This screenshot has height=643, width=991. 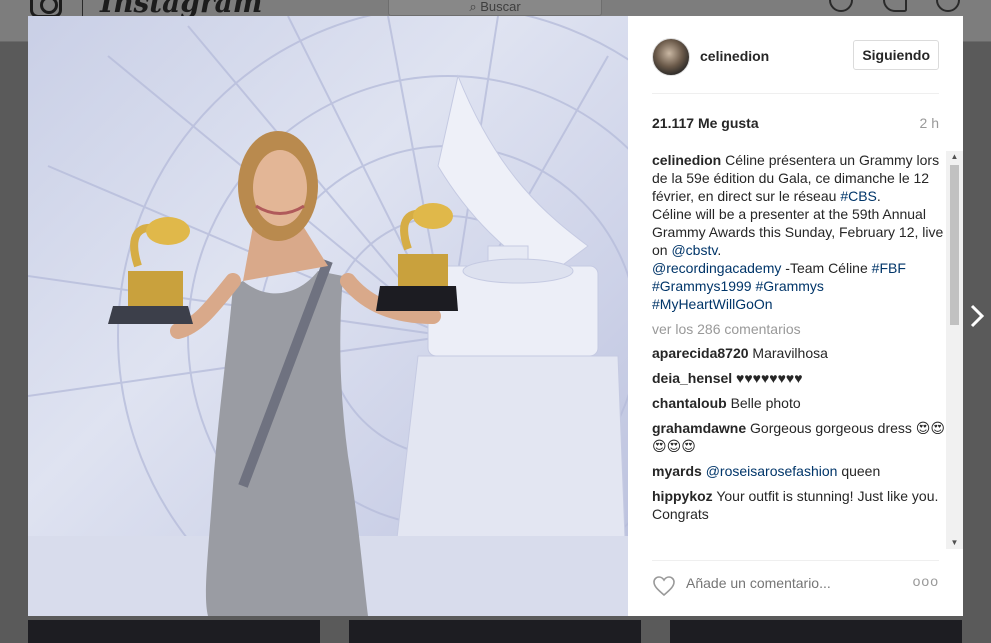 What do you see at coordinates (954, 245) in the screenshot?
I see `scrollbar-thumb` at bounding box center [954, 245].